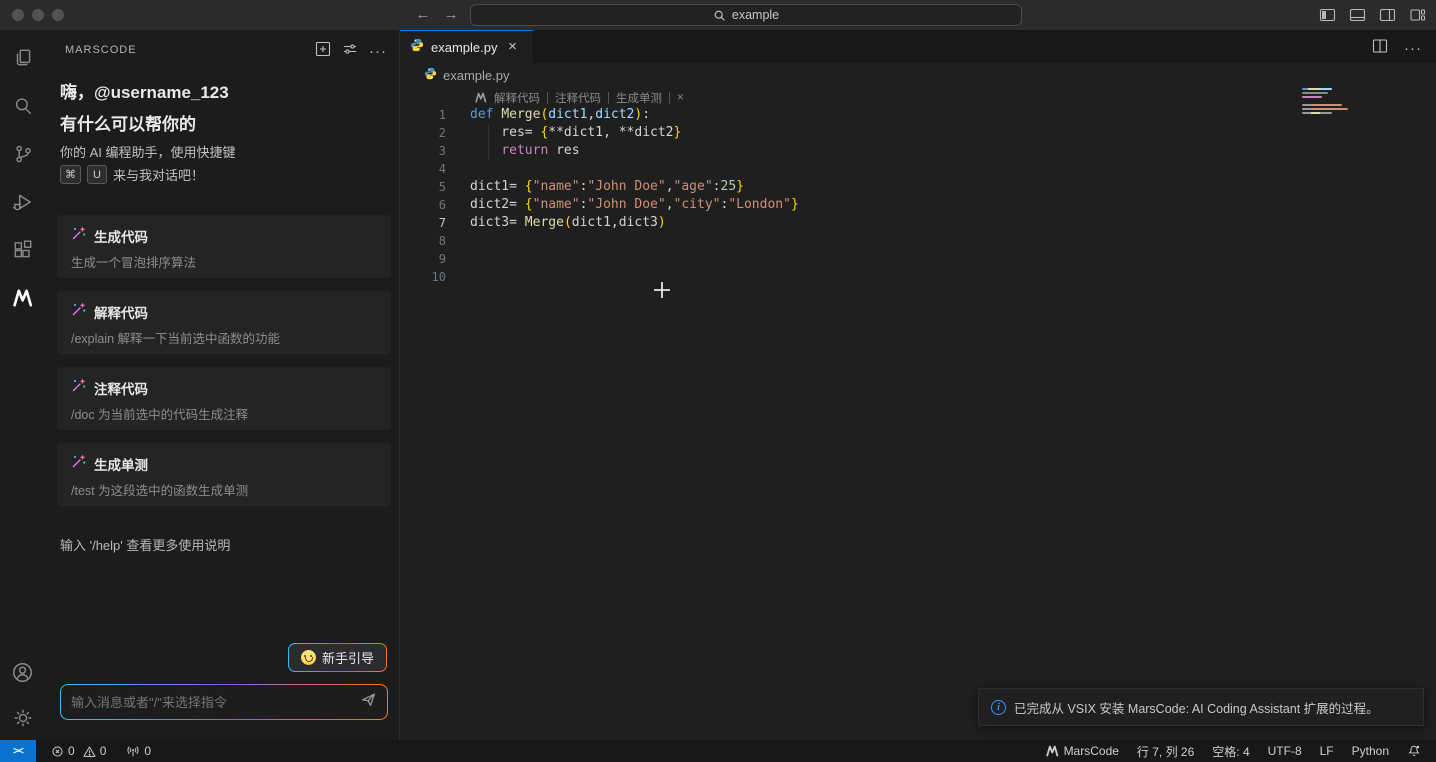 This screenshot has width=1436, height=762. I want to click on code-line: 9, so click(850, 259).